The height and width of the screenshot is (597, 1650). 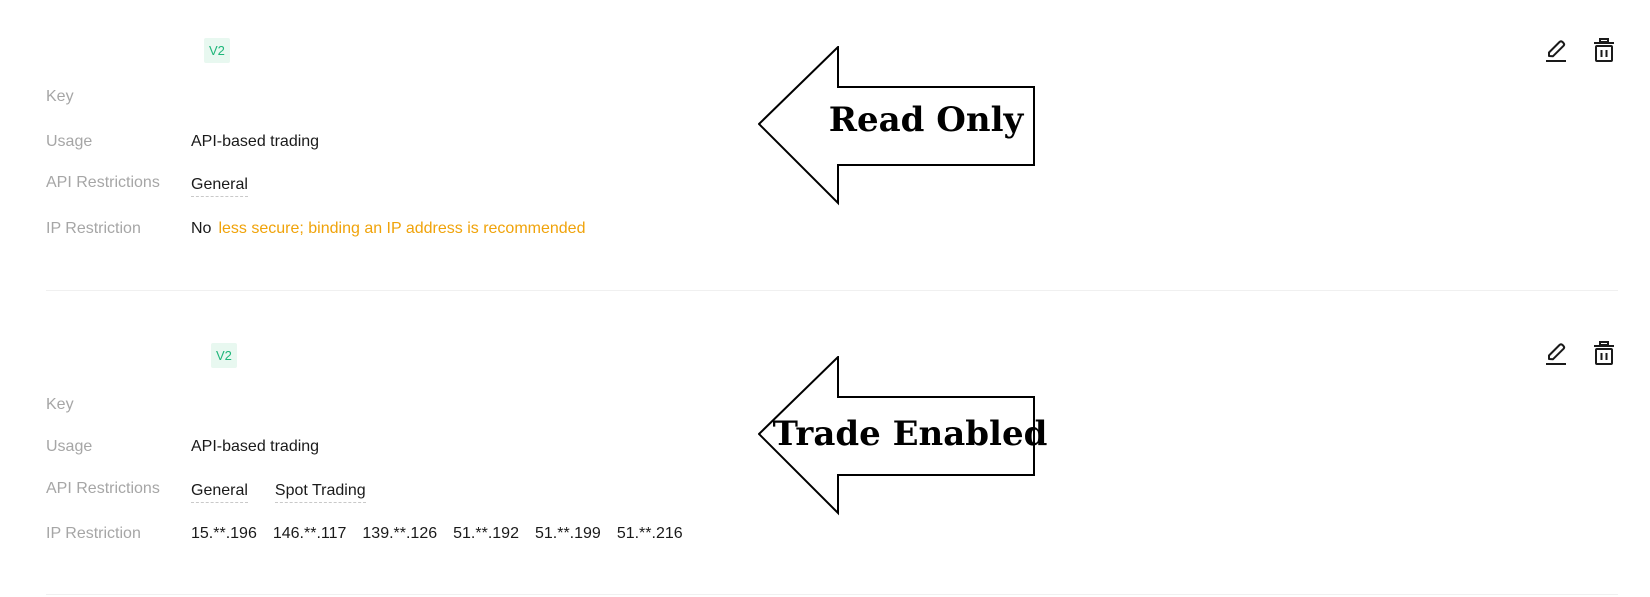 I want to click on api-restrictions-list: General Spot Trading, so click(x=292, y=492).